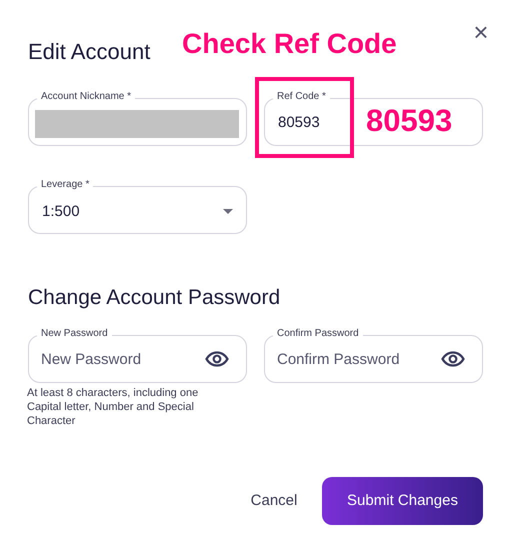 This screenshot has height=547, width=508. Describe the element at coordinates (352, 359) in the screenshot. I see `password-input: Confirm Password` at that location.